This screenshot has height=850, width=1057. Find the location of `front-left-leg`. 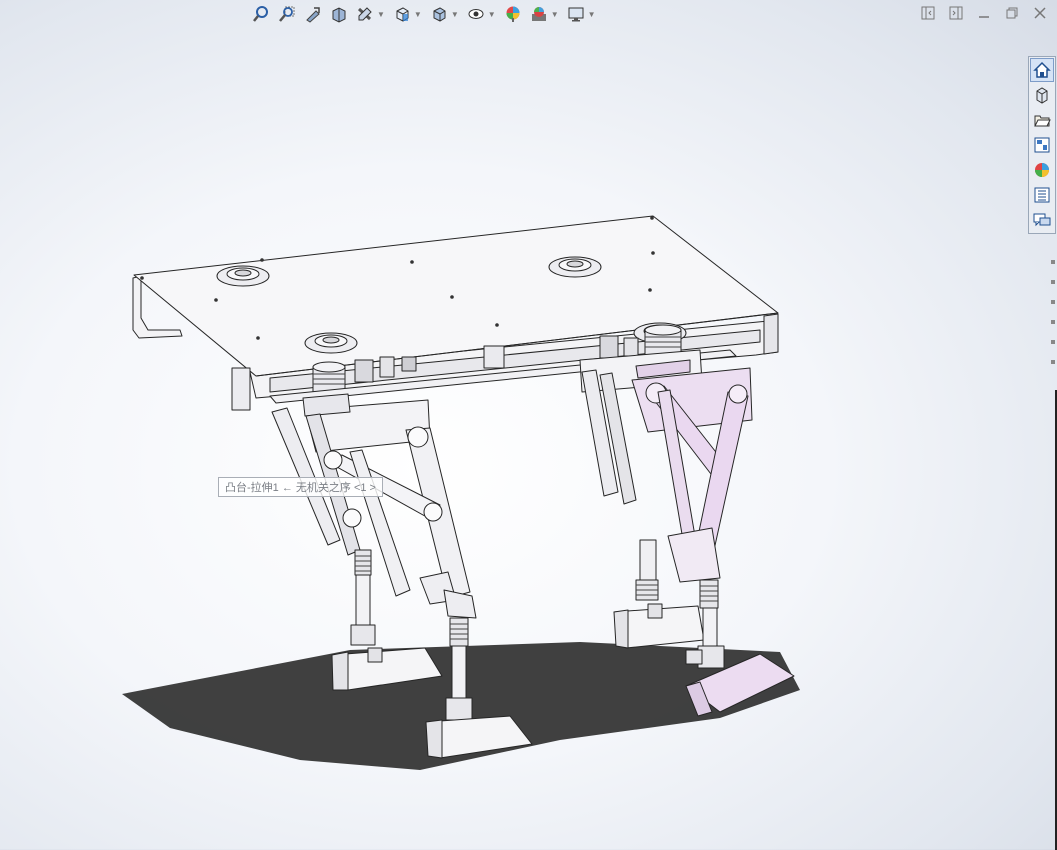

front-left-leg is located at coordinates (371, 542).